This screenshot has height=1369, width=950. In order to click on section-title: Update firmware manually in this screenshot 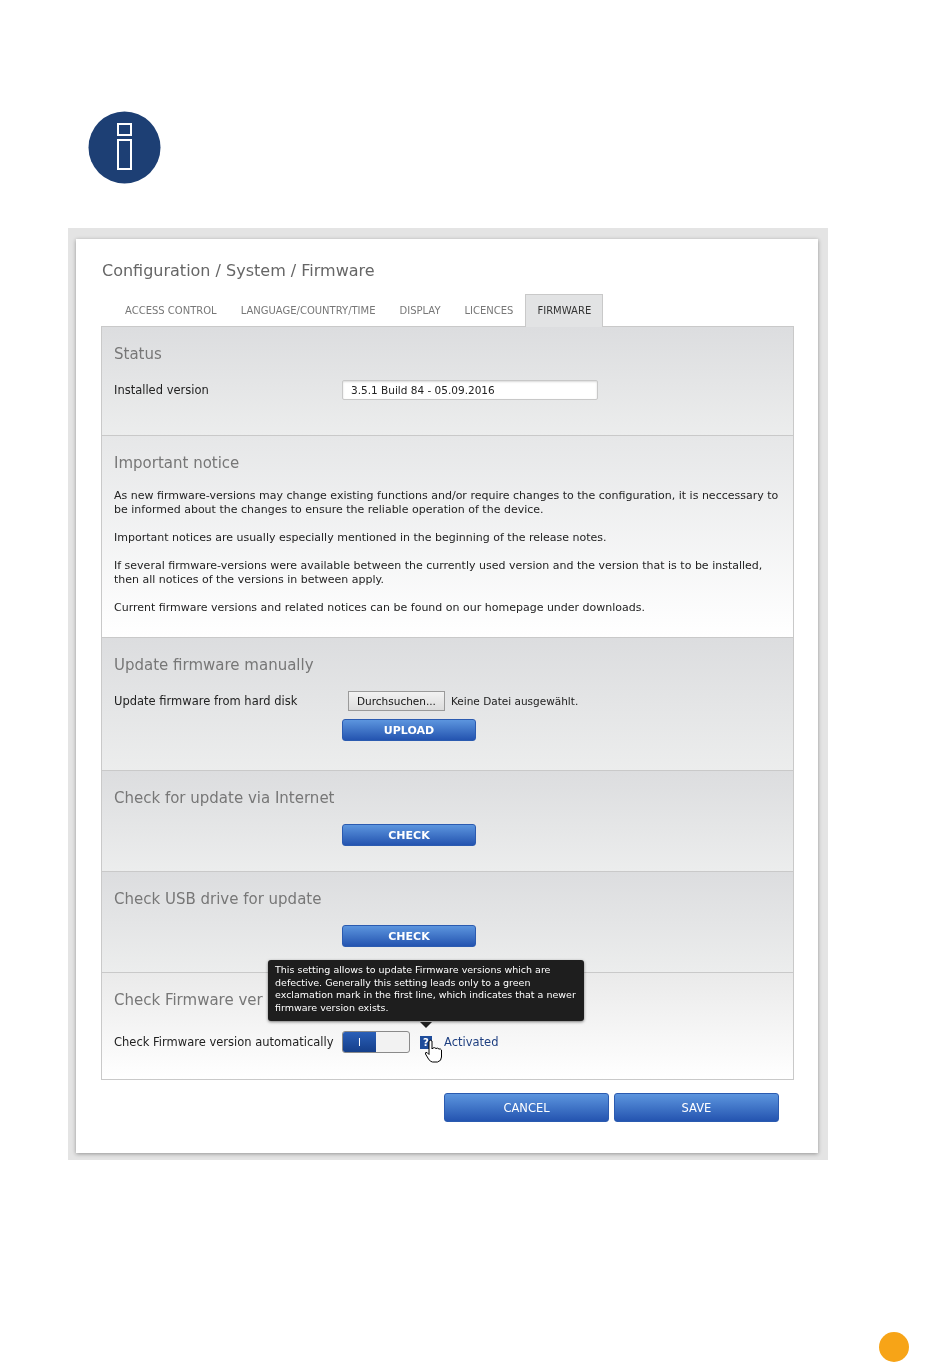, I will do `click(214, 665)`.